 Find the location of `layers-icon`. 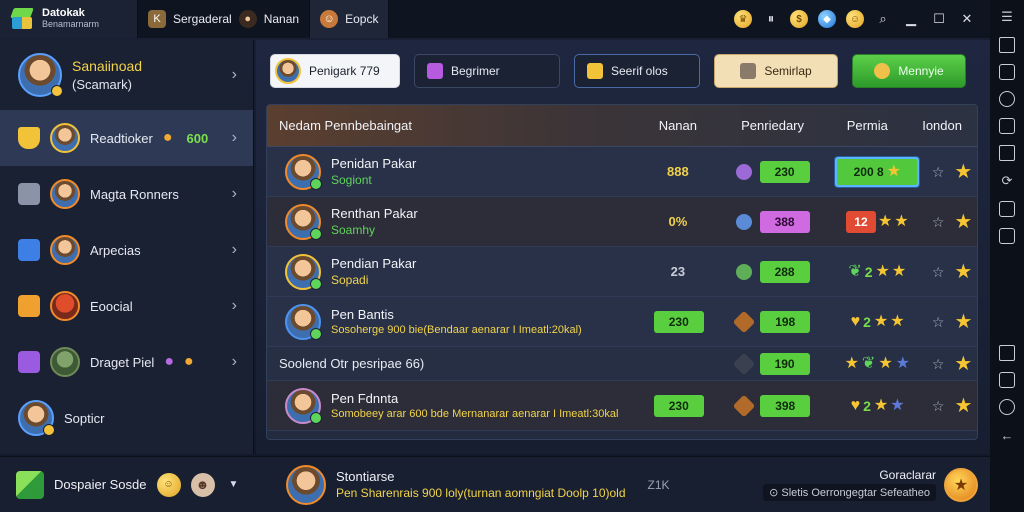

layers-icon is located at coordinates (1007, 380).